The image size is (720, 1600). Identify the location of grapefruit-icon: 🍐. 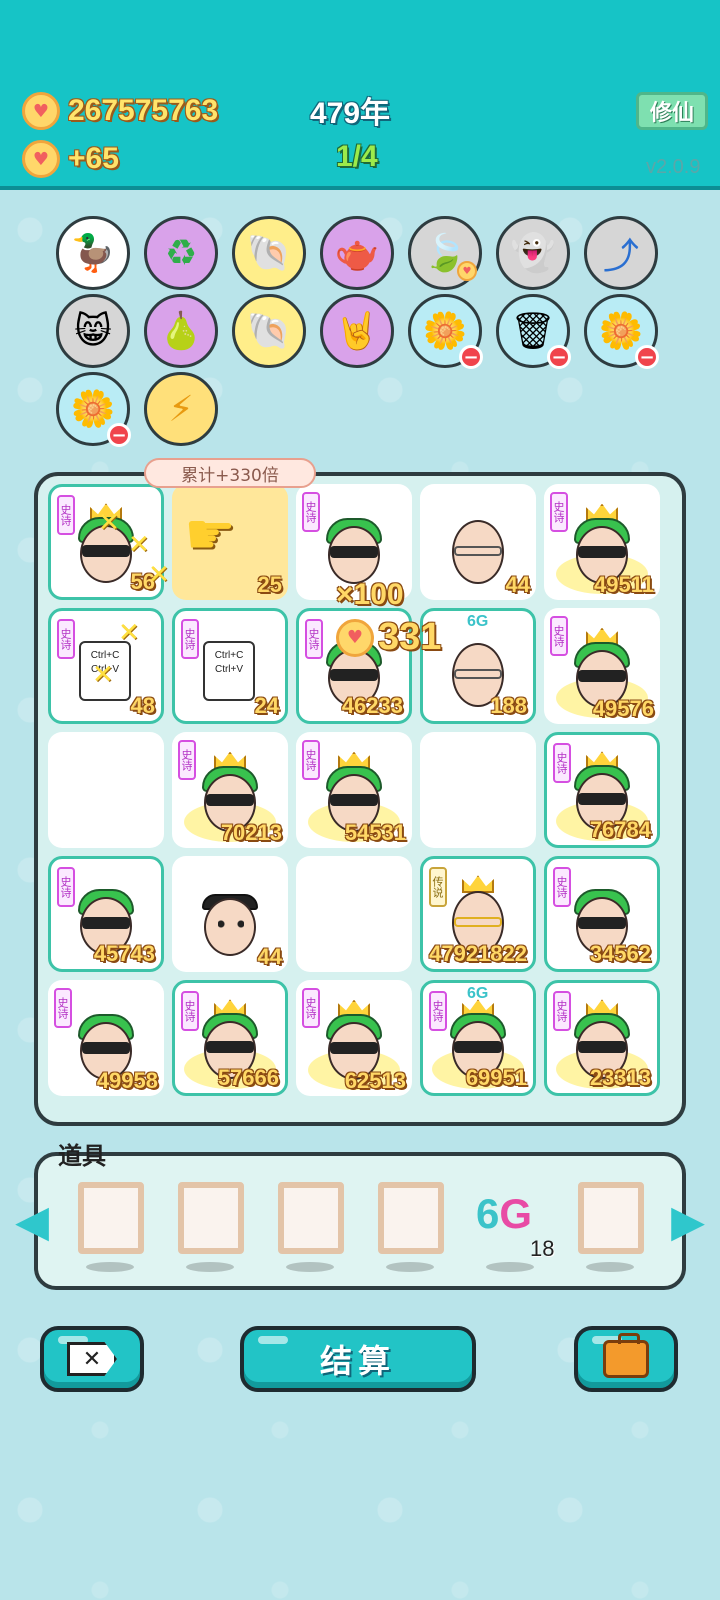
(181, 331).